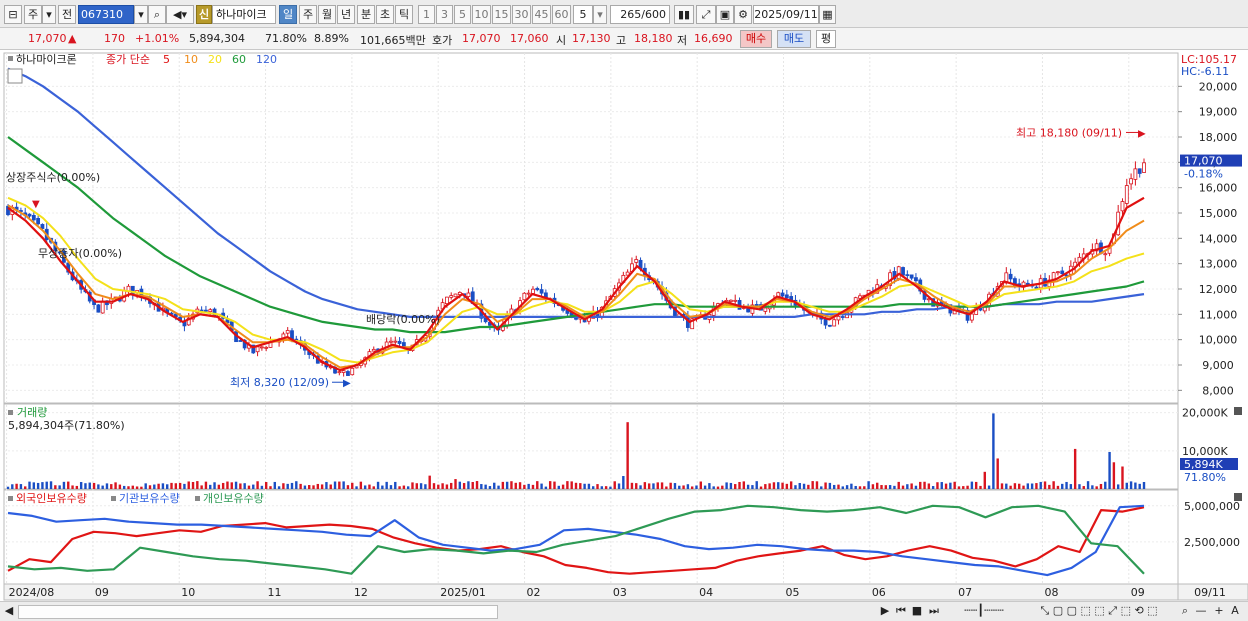 The height and width of the screenshot is (621, 1248). What do you see at coordinates (684, 14) in the screenshot?
I see `candle-type-icon: ▮▮` at bounding box center [684, 14].